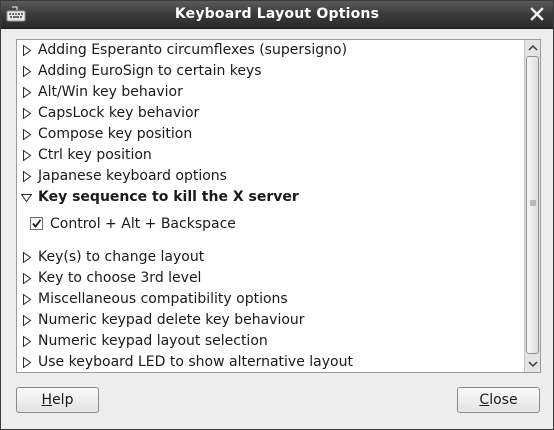 Image resolution: width=554 pixels, height=430 pixels. I want to click on tree-row-misc-compat: Miscellaneous compatibility options, so click(270, 299).